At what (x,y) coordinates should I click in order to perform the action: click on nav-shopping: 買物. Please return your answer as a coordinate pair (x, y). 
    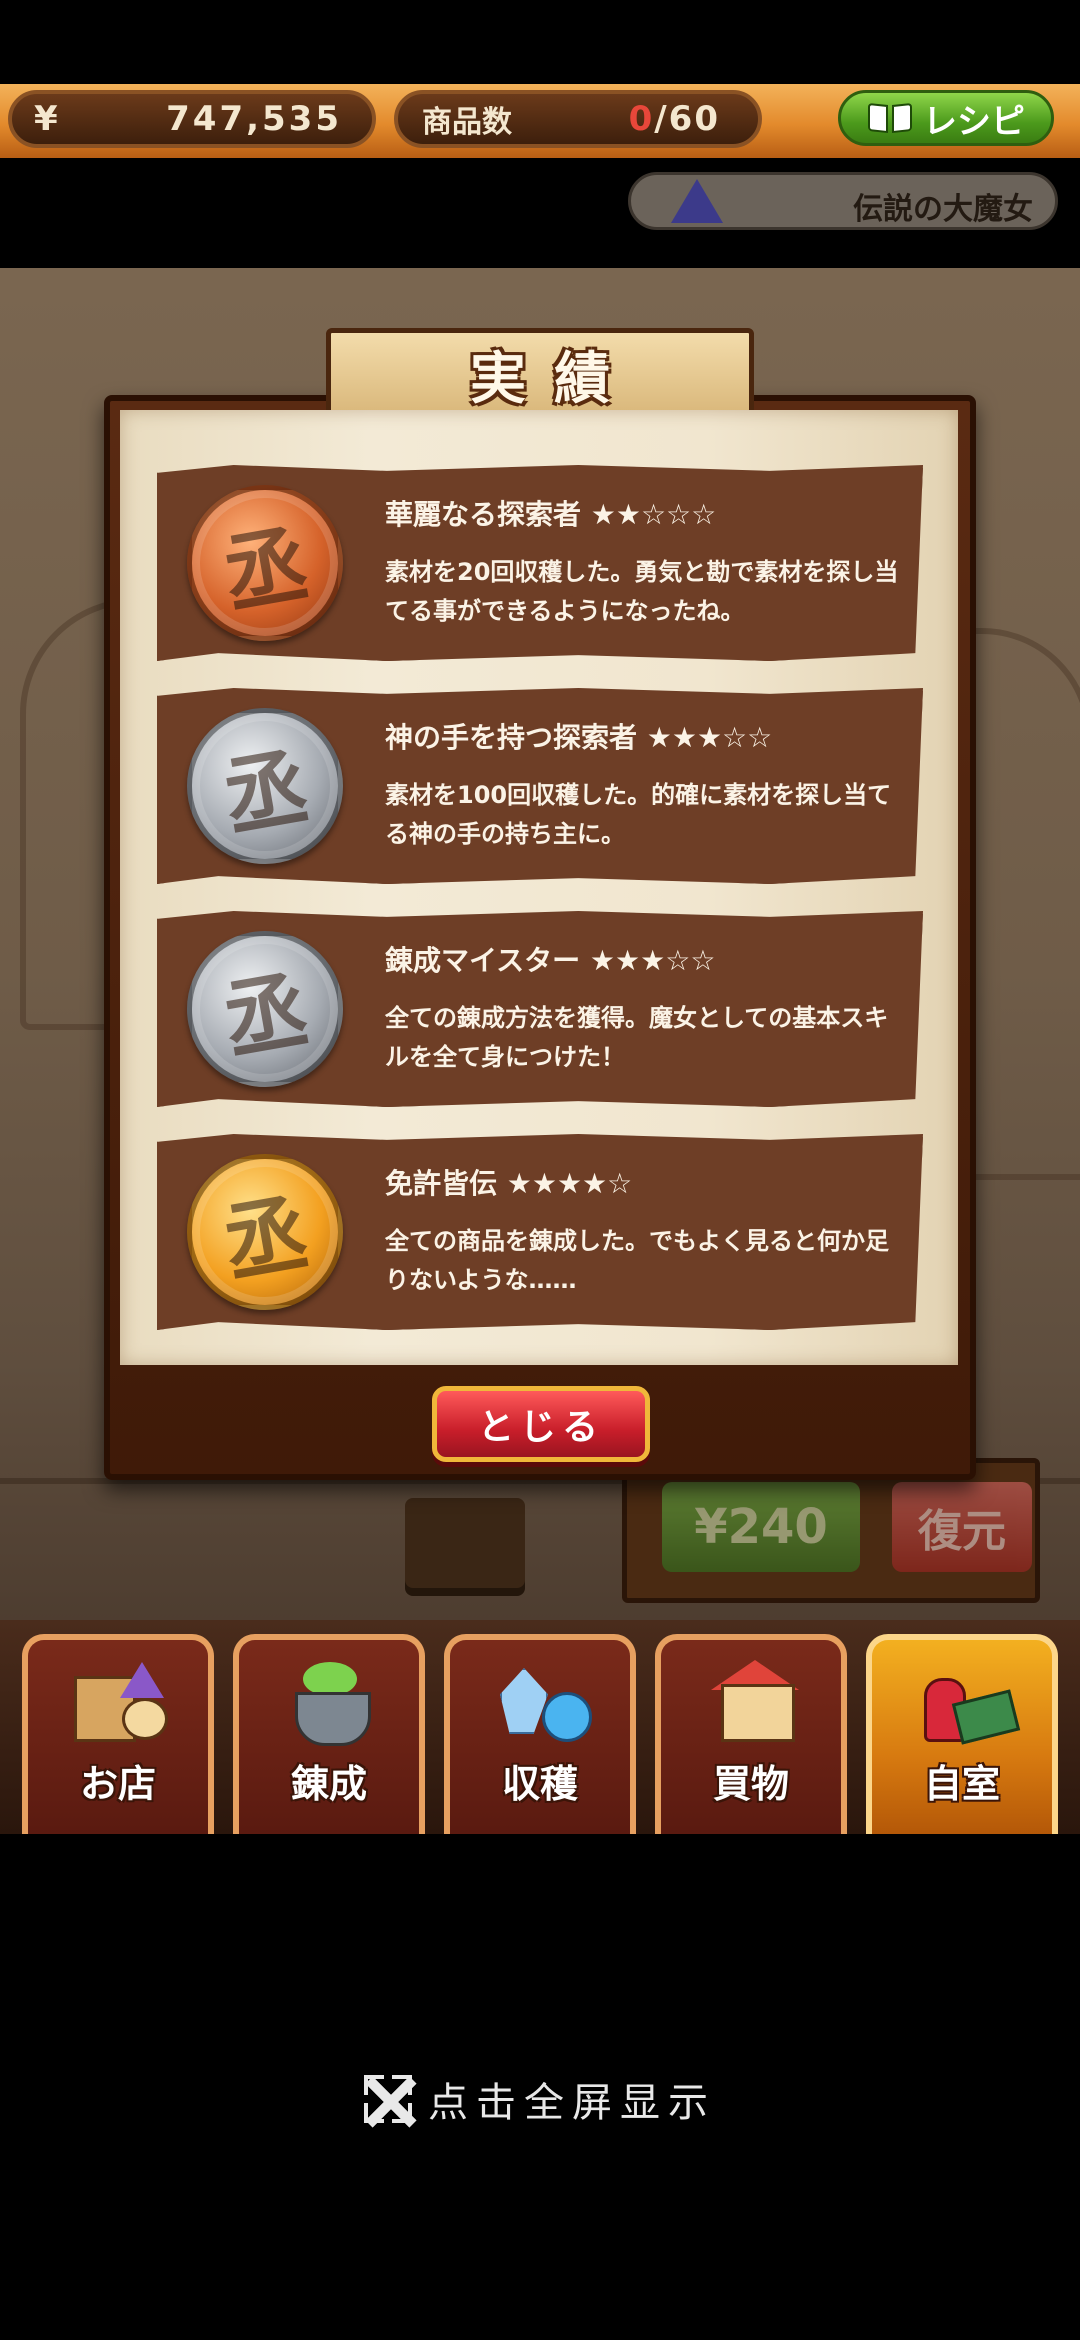
    Looking at the image, I should click on (751, 1734).